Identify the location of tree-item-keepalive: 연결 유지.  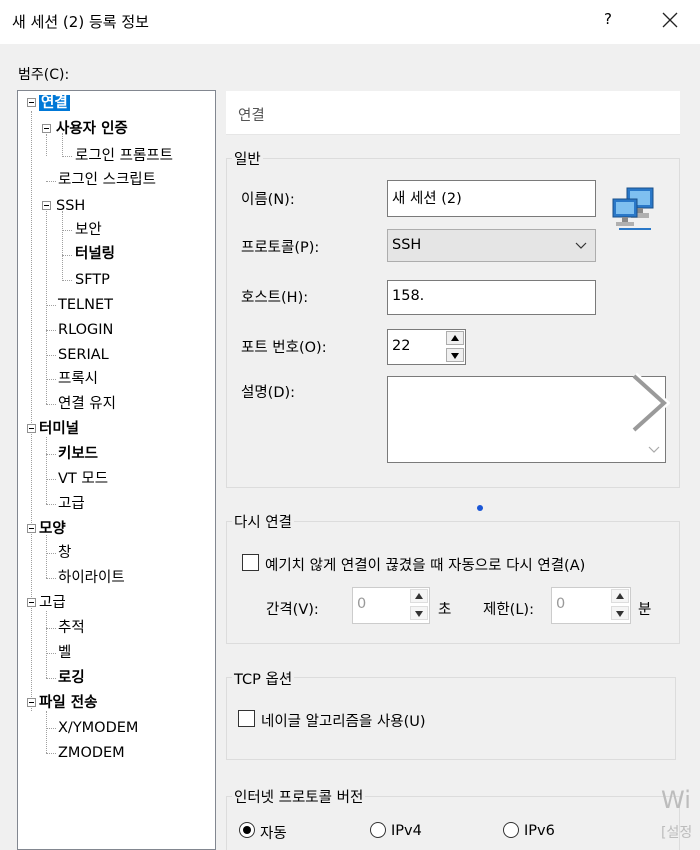
(87, 404).